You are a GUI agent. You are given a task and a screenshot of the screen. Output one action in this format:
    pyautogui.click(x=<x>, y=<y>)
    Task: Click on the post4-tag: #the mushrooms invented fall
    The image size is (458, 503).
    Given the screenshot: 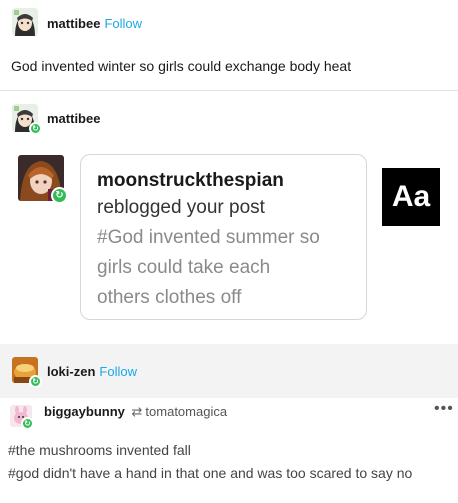 What is the action you would take?
    pyautogui.click(x=99, y=450)
    